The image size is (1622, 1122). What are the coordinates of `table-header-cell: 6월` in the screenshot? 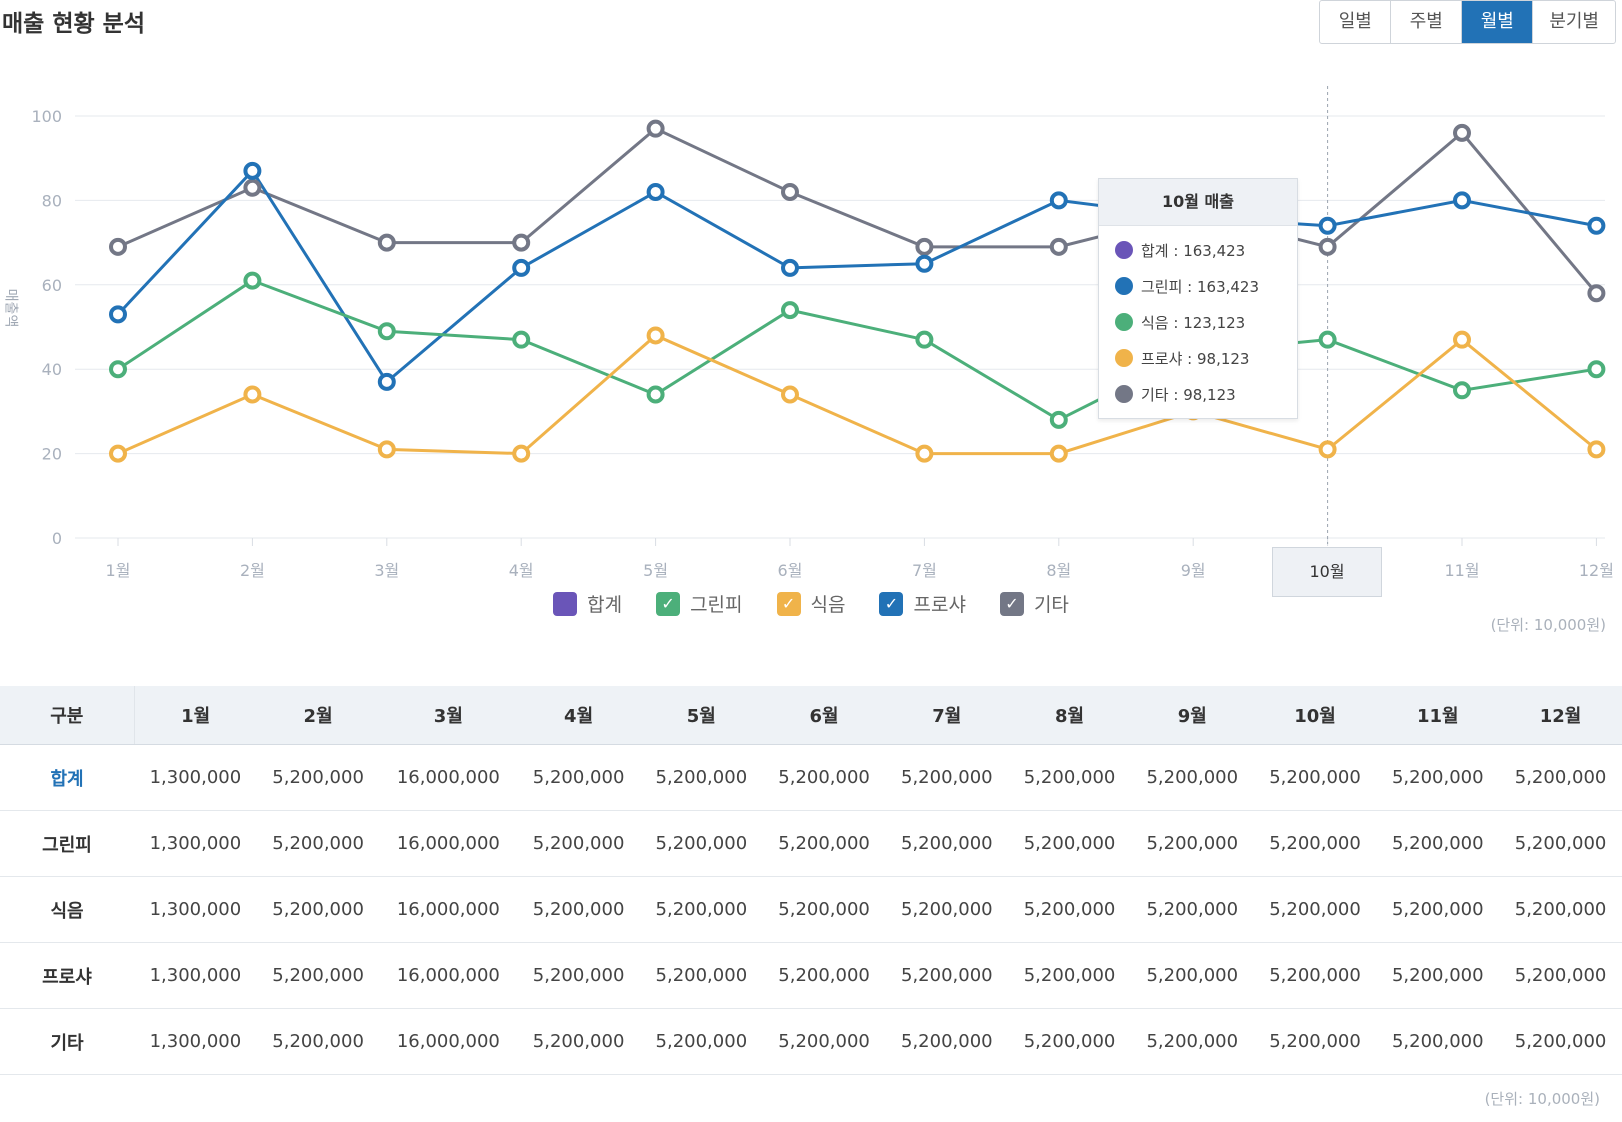 It's located at (824, 715).